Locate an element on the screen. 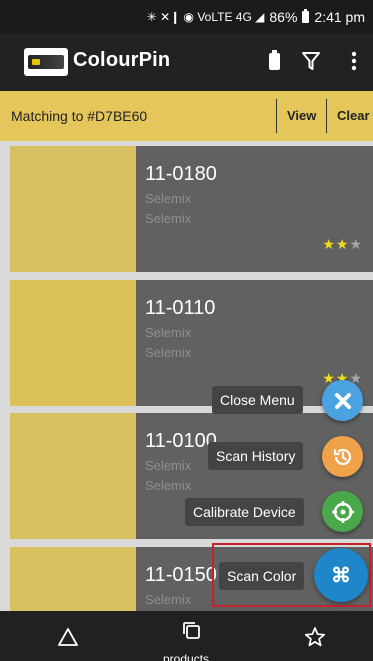 This screenshot has width=373, height=661. clear-button: Clear is located at coordinates (353, 115).